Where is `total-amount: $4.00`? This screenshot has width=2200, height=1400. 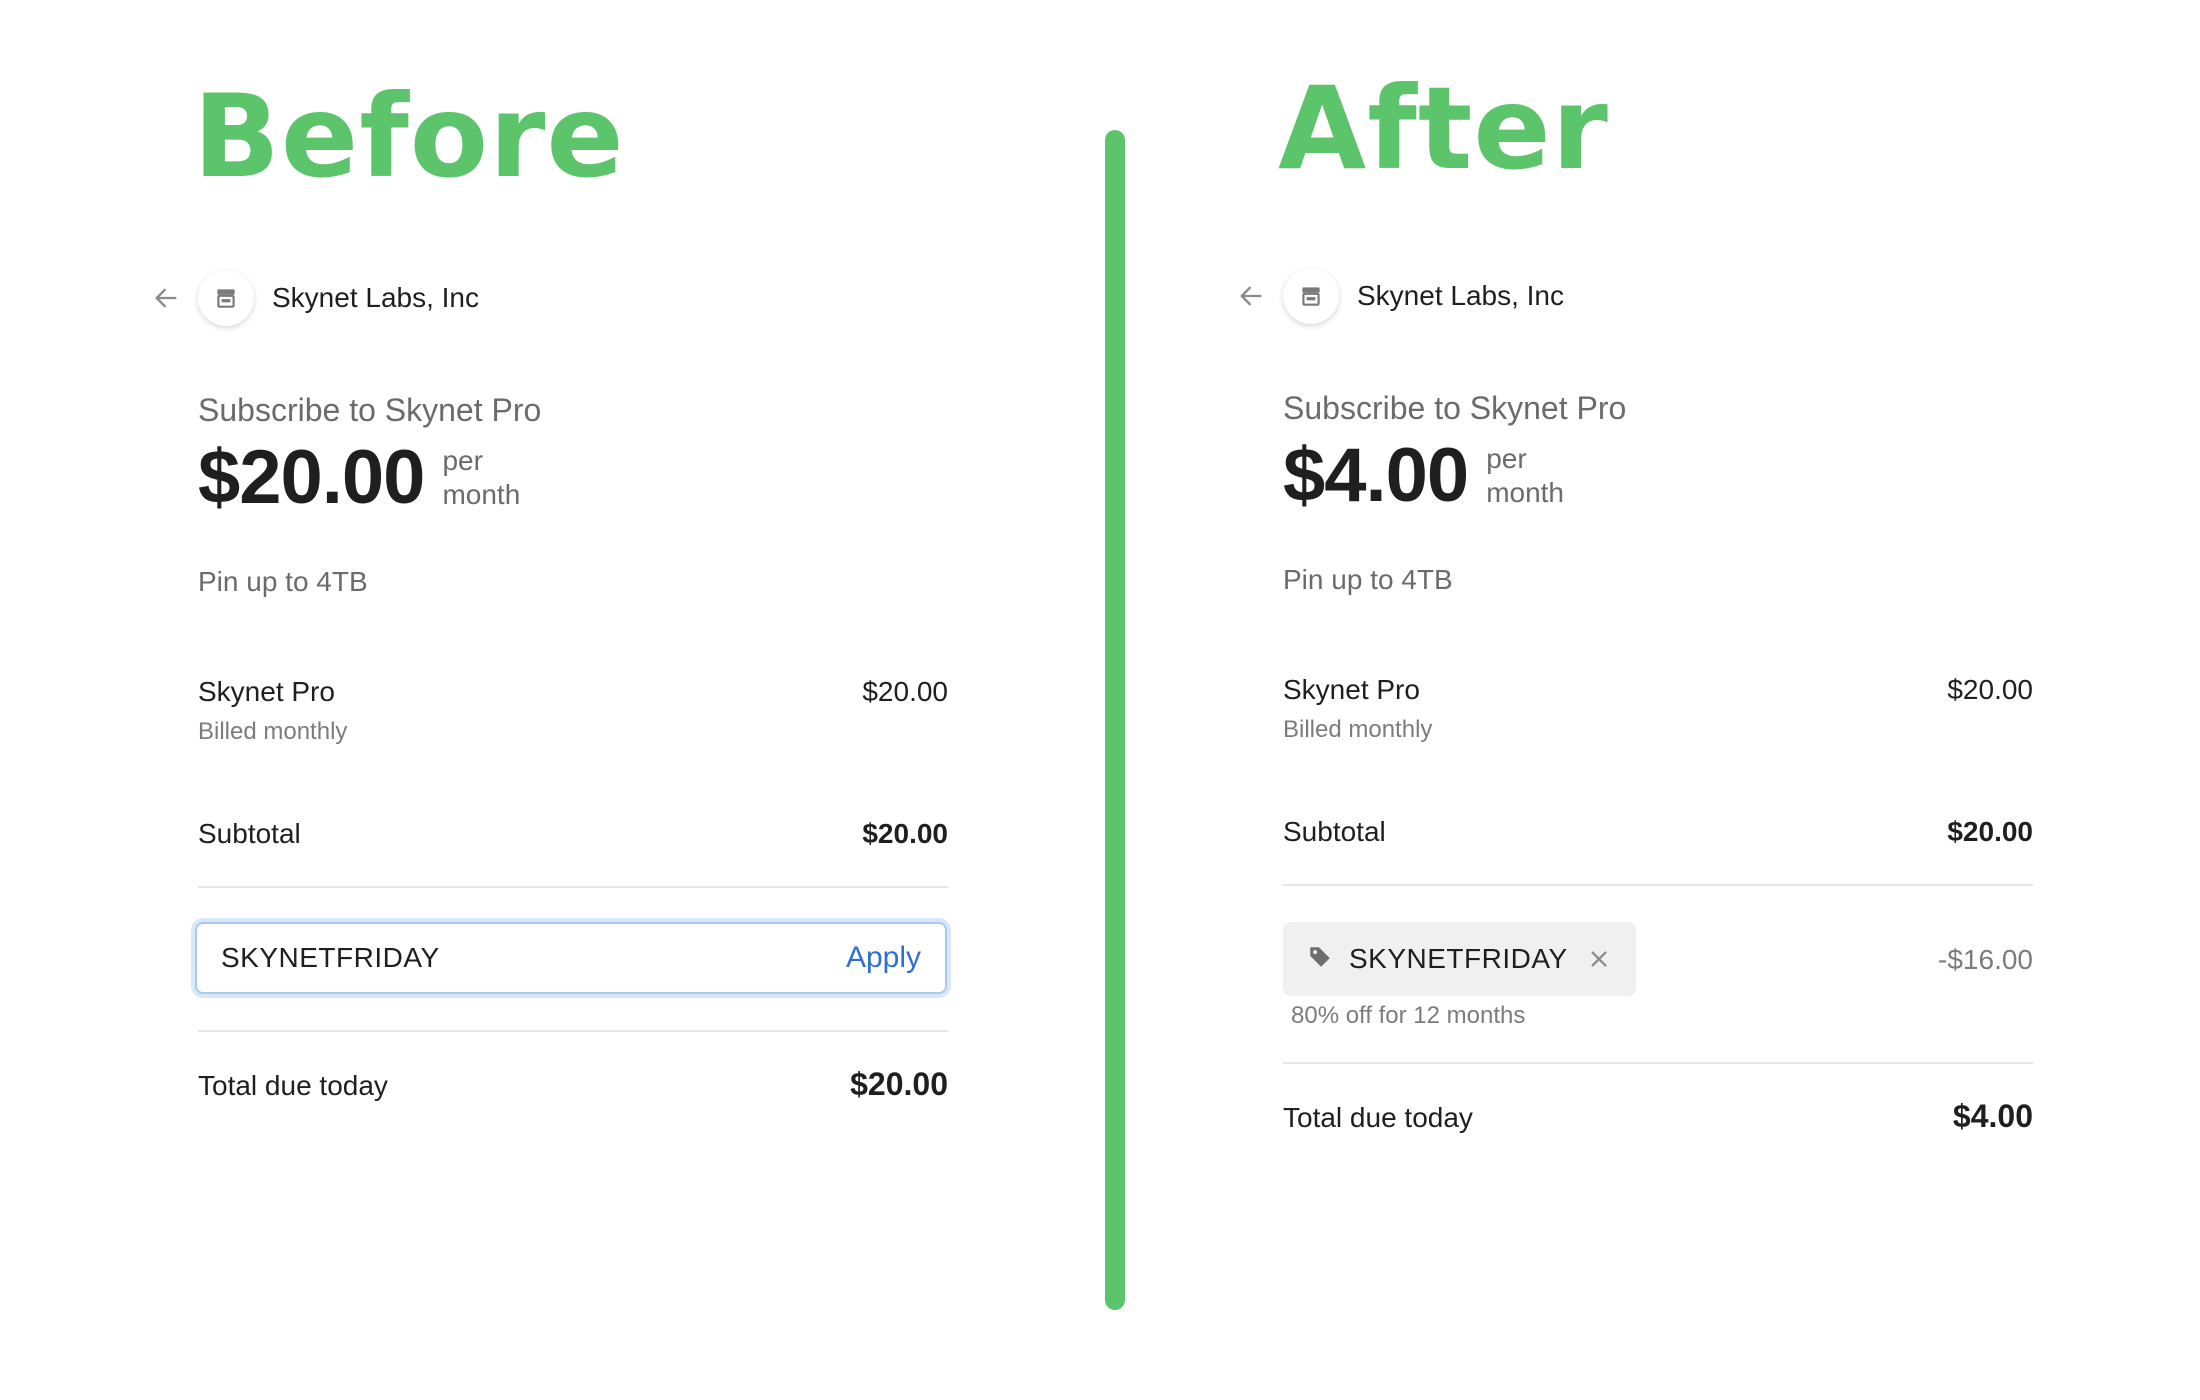
total-amount: $4.00 is located at coordinates (1992, 1116).